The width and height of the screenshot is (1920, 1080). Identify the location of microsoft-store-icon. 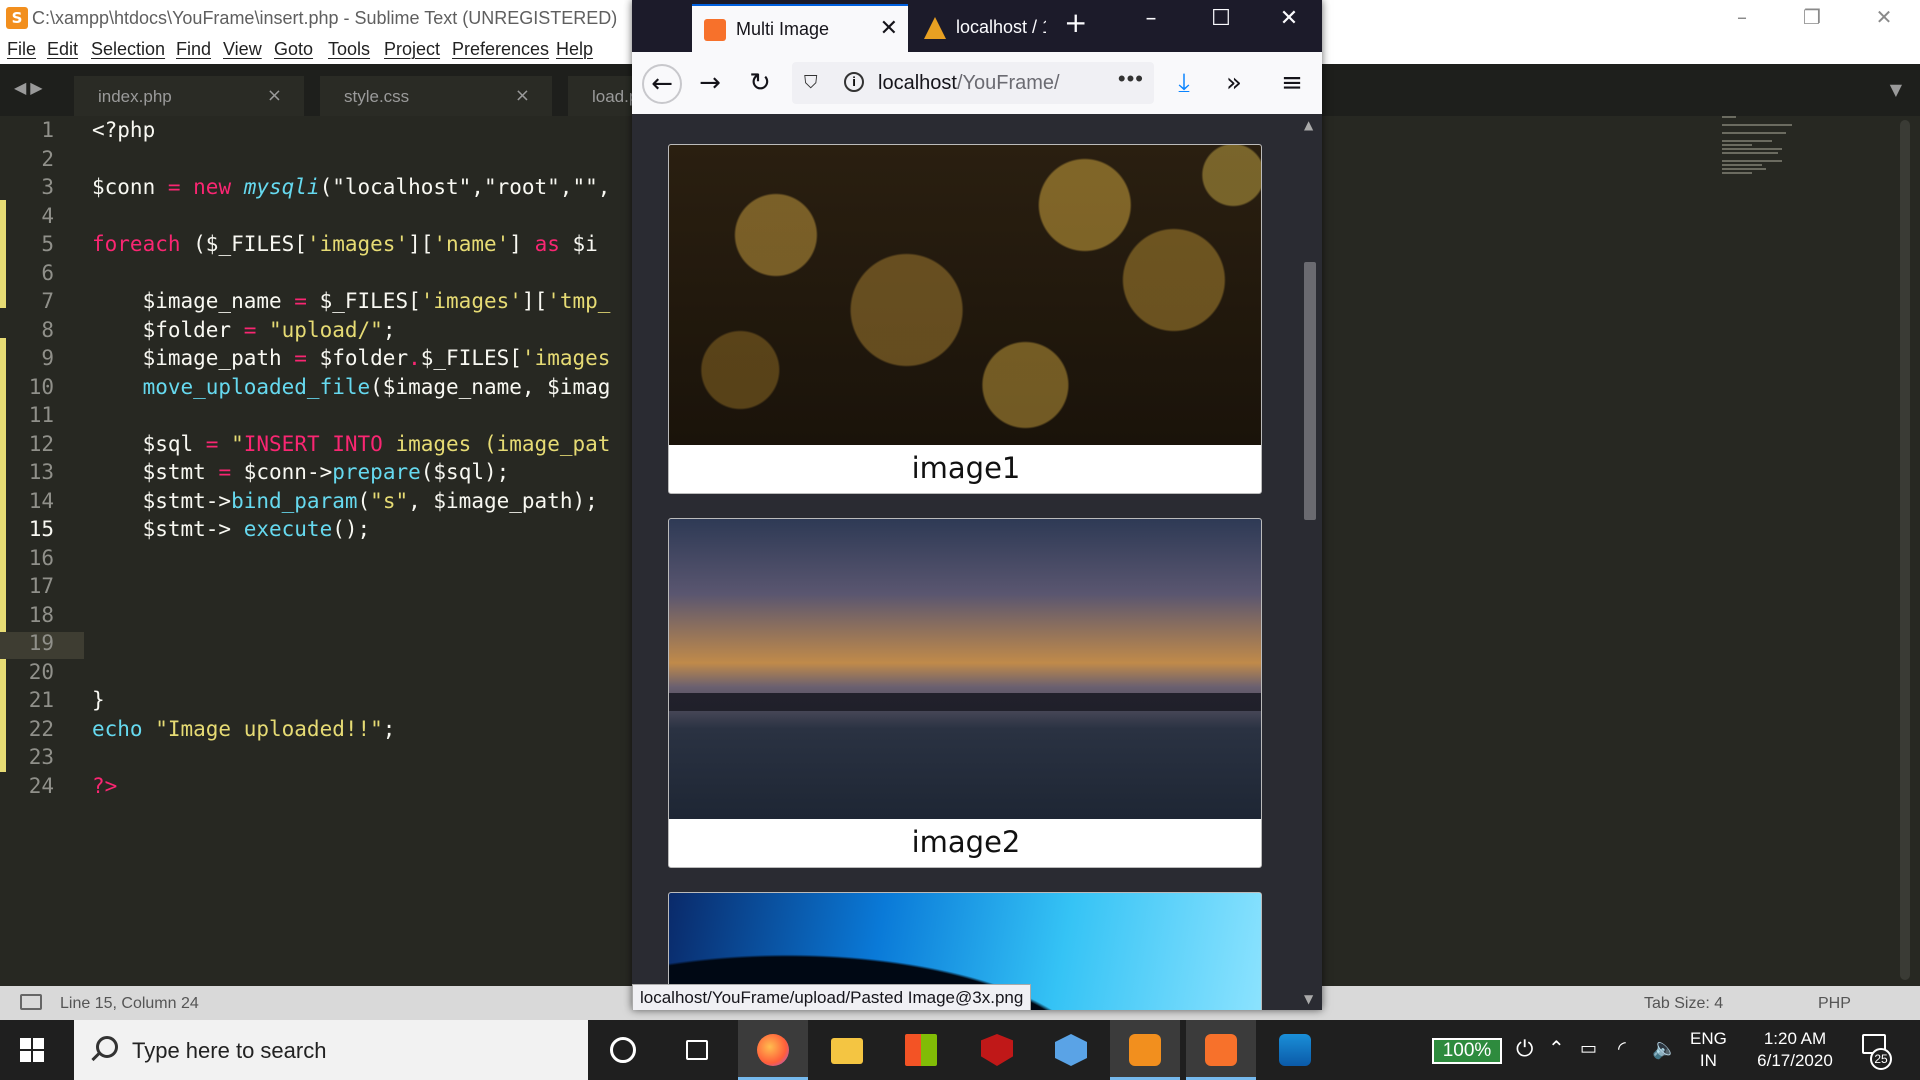
(921, 1050).